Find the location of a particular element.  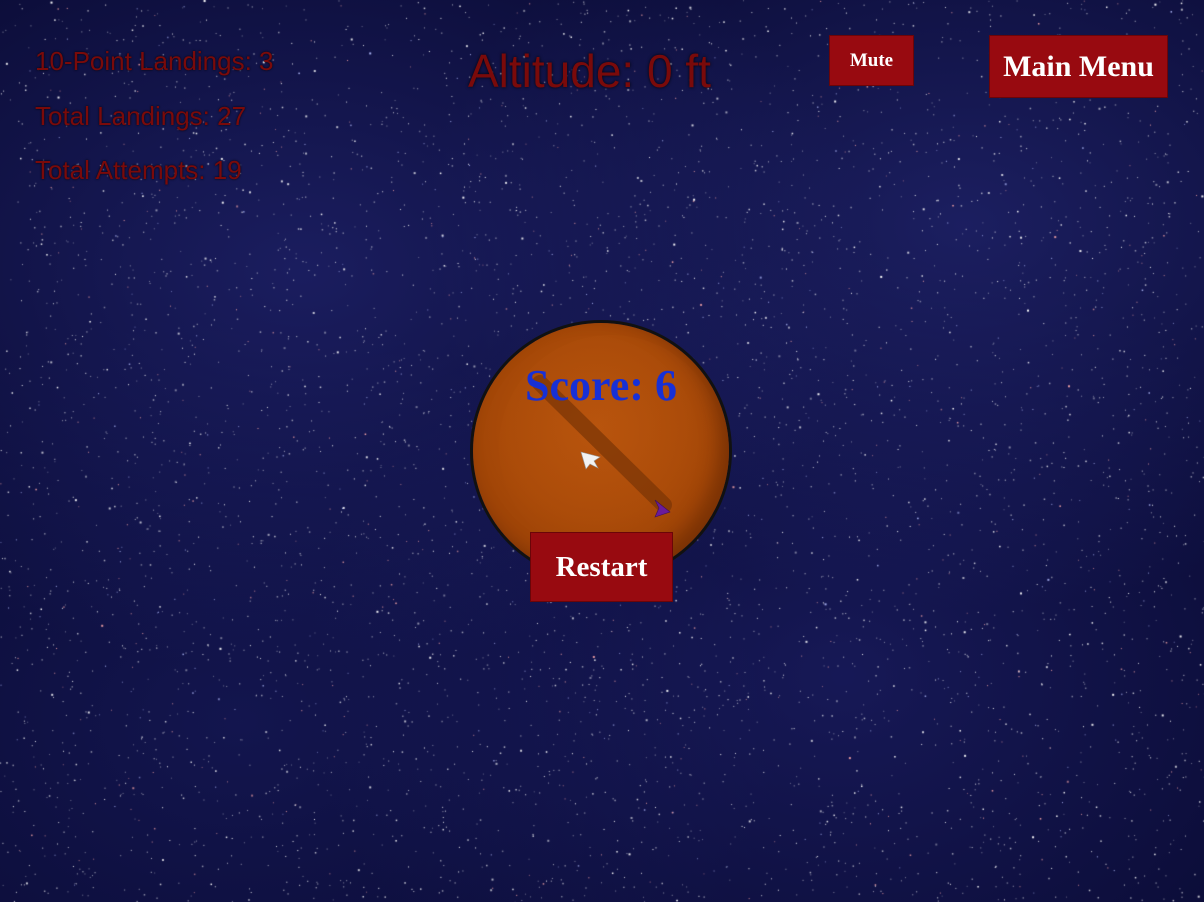

ten-point-landings-stat: 10-Point Landings: 3 is located at coordinates (154, 61).